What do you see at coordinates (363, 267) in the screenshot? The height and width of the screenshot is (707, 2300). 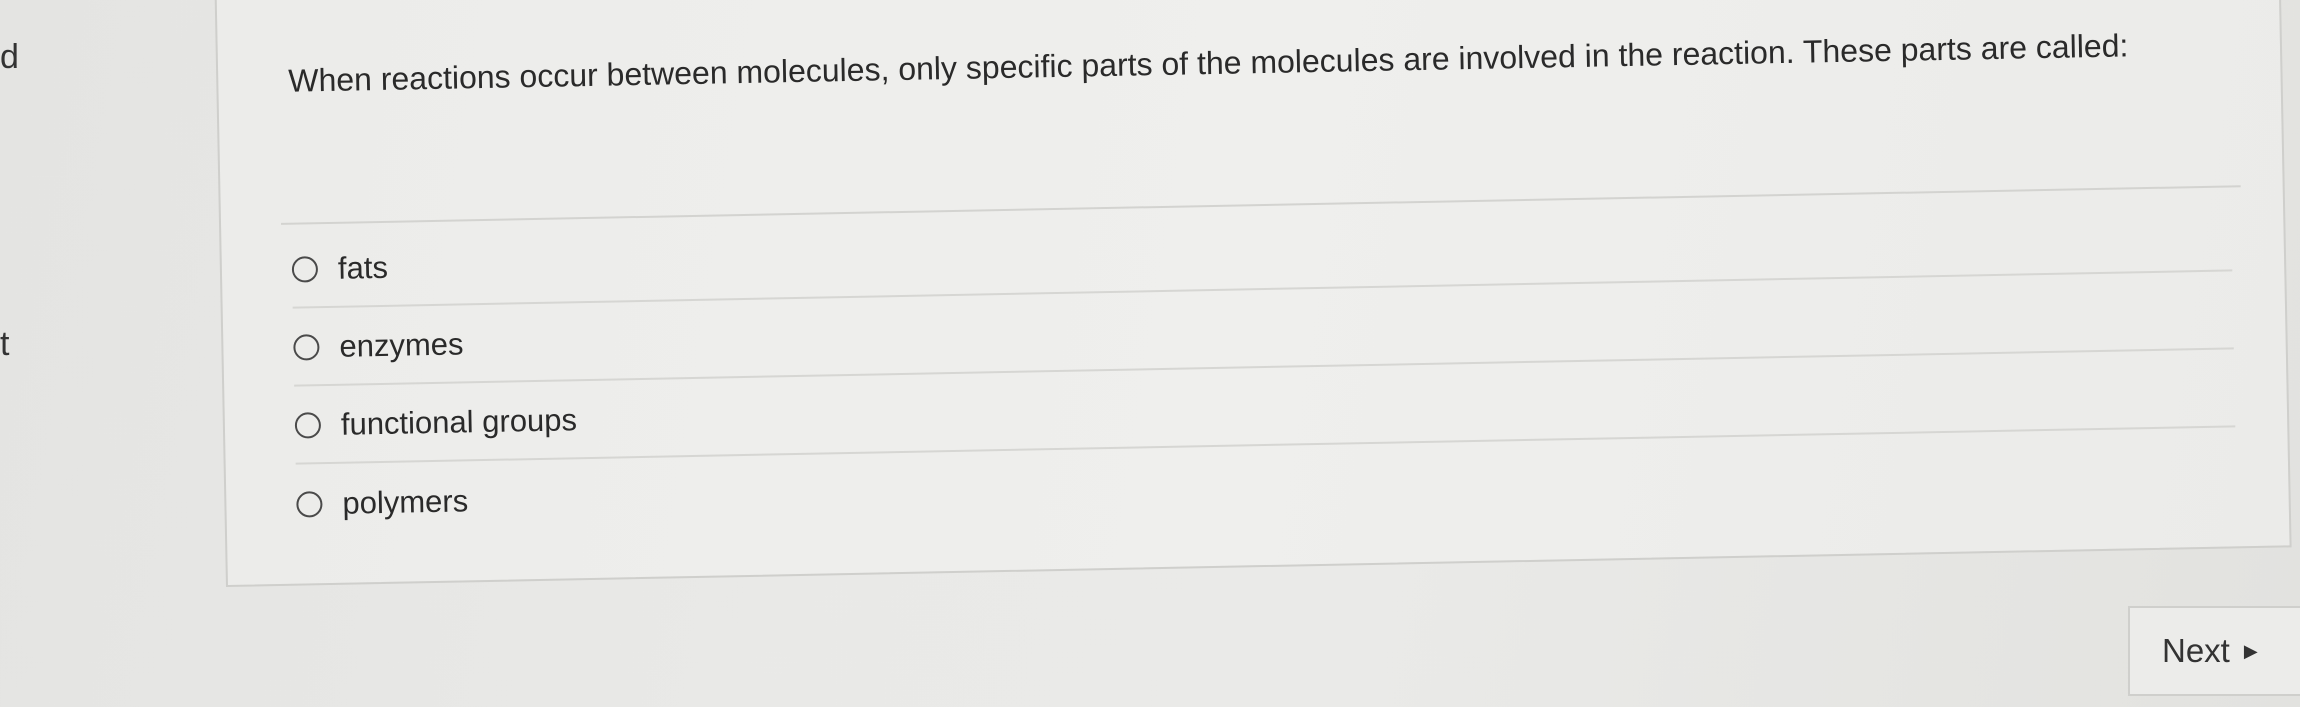 I see `answer-option-label: fats` at bounding box center [363, 267].